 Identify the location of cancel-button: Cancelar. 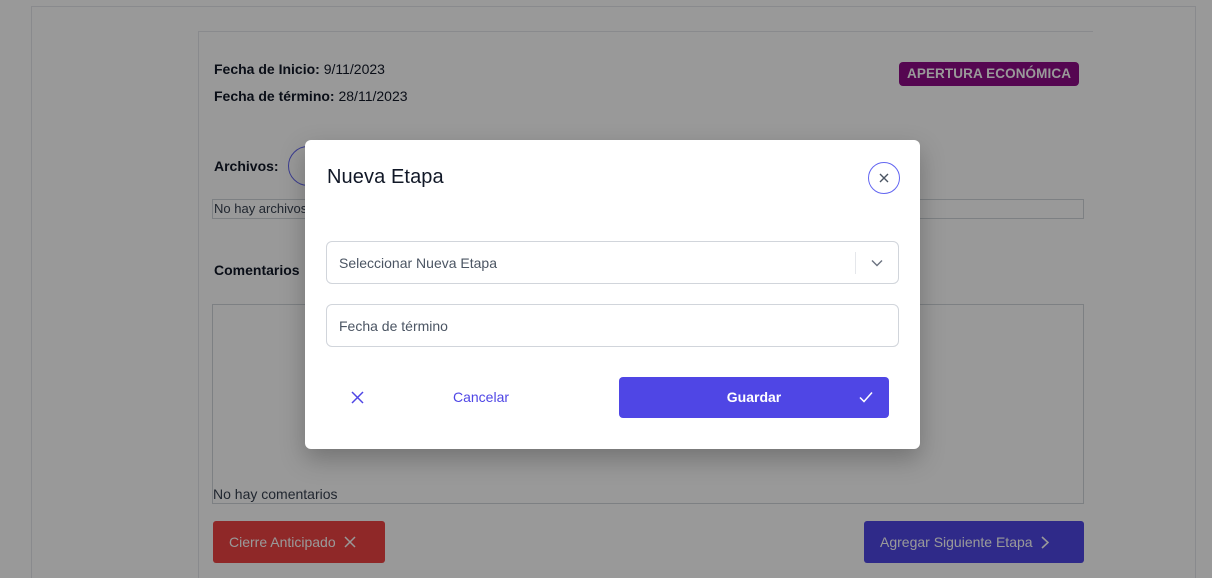
(470, 397).